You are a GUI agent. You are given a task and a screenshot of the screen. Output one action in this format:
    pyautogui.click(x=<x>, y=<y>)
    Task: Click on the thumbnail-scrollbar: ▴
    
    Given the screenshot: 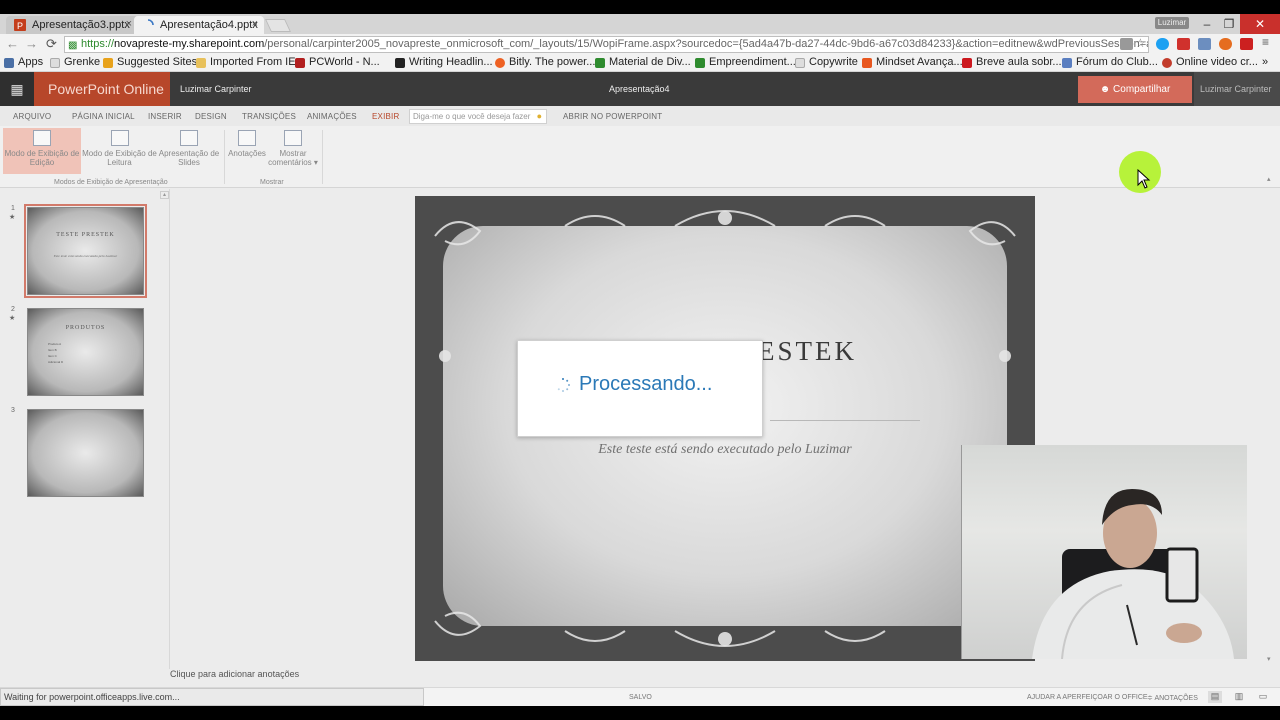 What is the action you would take?
    pyautogui.click(x=164, y=429)
    